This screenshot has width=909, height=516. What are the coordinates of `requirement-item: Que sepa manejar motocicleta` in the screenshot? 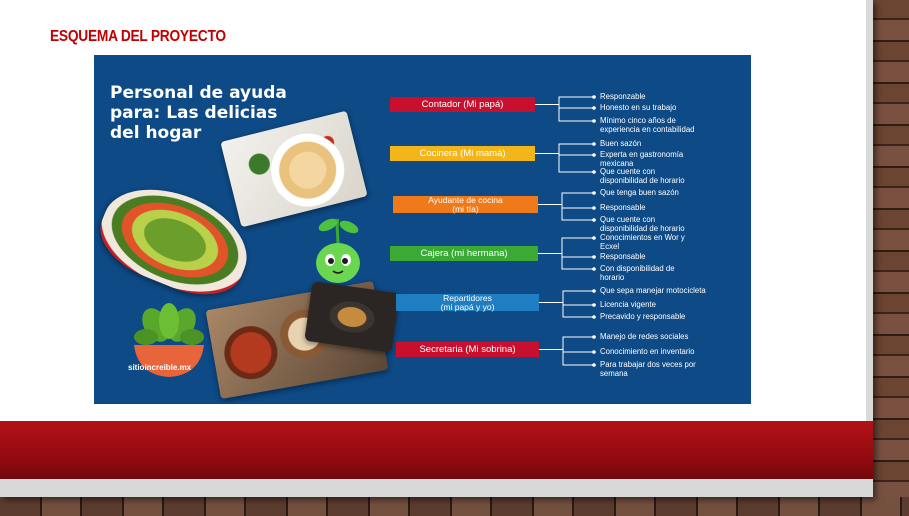 It's located at (670, 291).